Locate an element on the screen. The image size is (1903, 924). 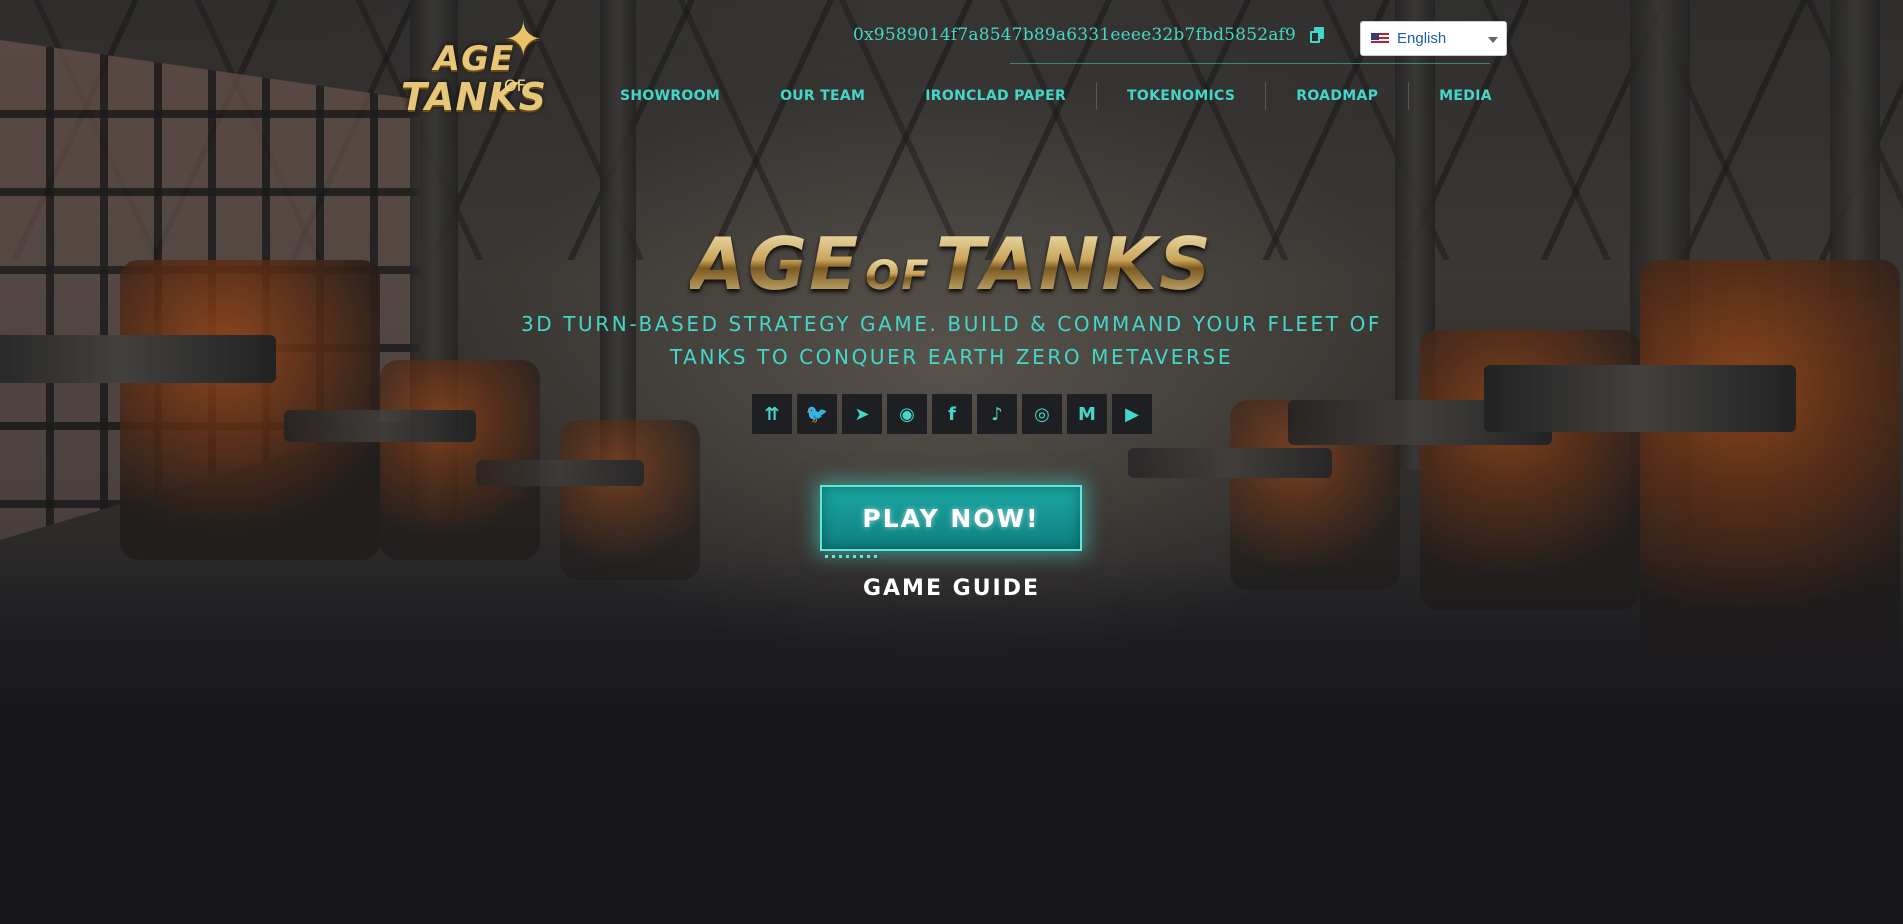
facebook-icon: f is located at coordinates (952, 414).